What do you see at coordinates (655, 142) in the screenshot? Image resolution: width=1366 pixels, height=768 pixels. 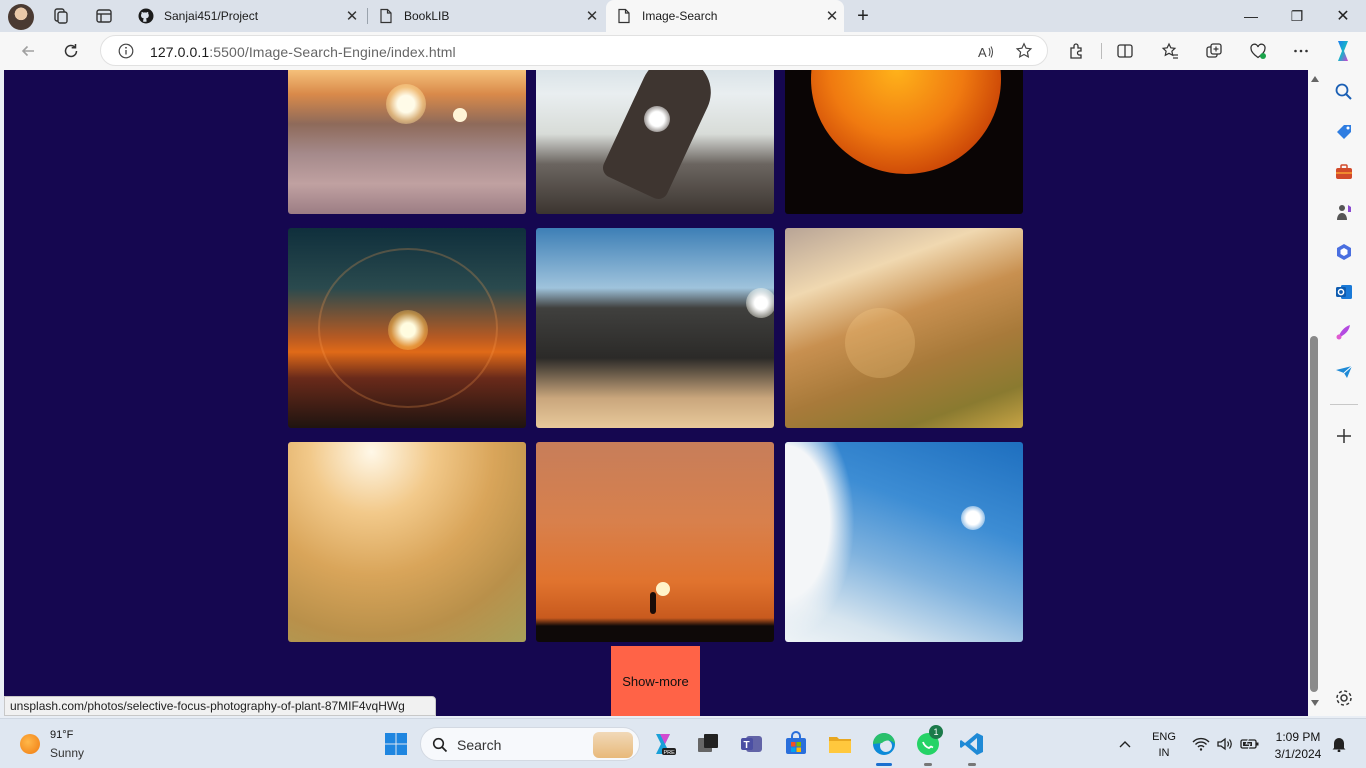 I see `image-hand-holding-sun` at bounding box center [655, 142].